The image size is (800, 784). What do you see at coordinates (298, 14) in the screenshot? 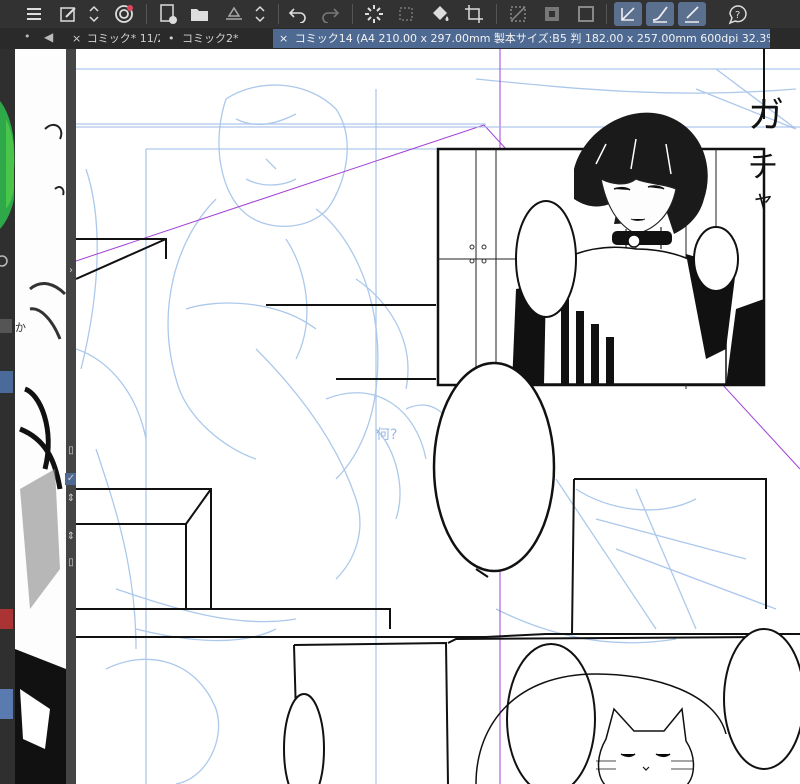
I see `undo-icon` at bounding box center [298, 14].